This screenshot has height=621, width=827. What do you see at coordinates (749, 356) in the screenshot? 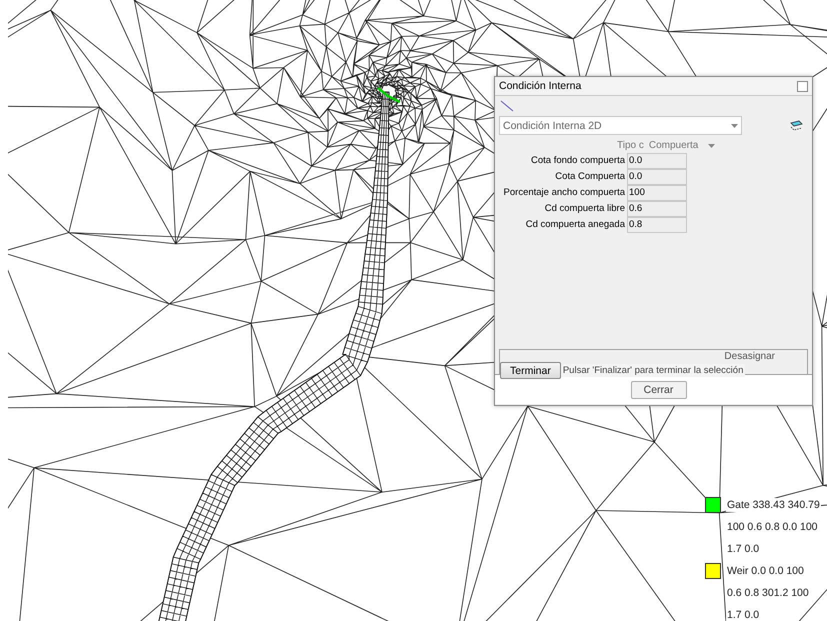
I see `tab: Desasignar` at bounding box center [749, 356].